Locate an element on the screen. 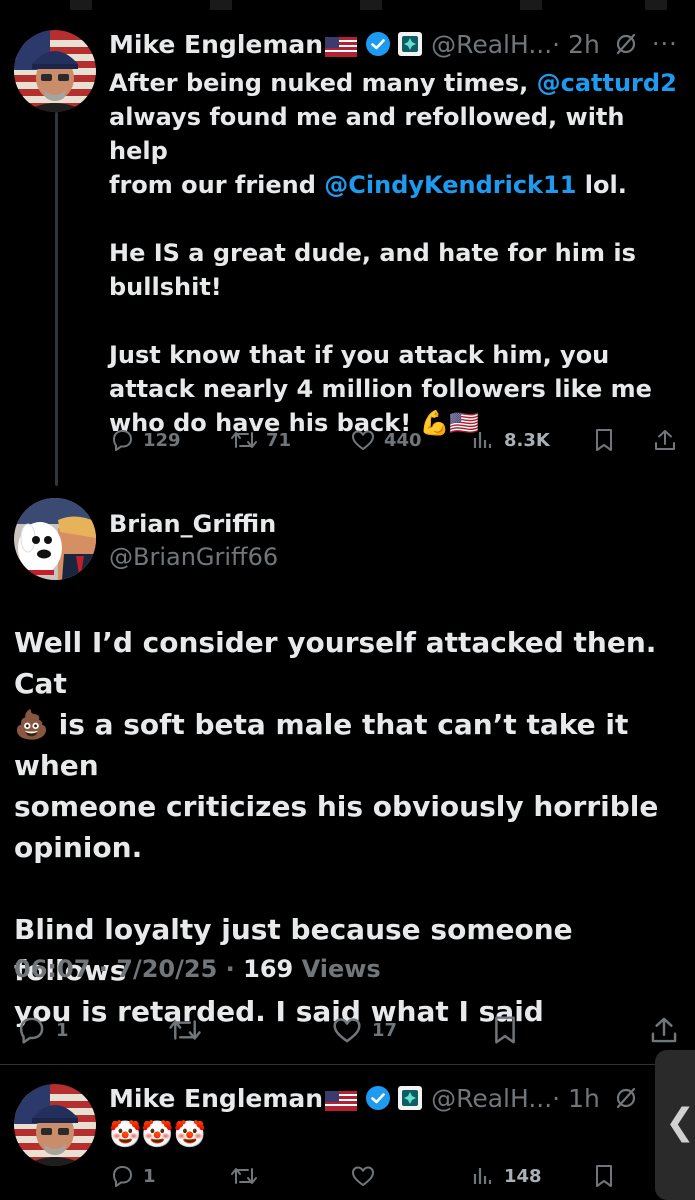  tweet-actions: 1 17 is located at coordinates (347, 1029).